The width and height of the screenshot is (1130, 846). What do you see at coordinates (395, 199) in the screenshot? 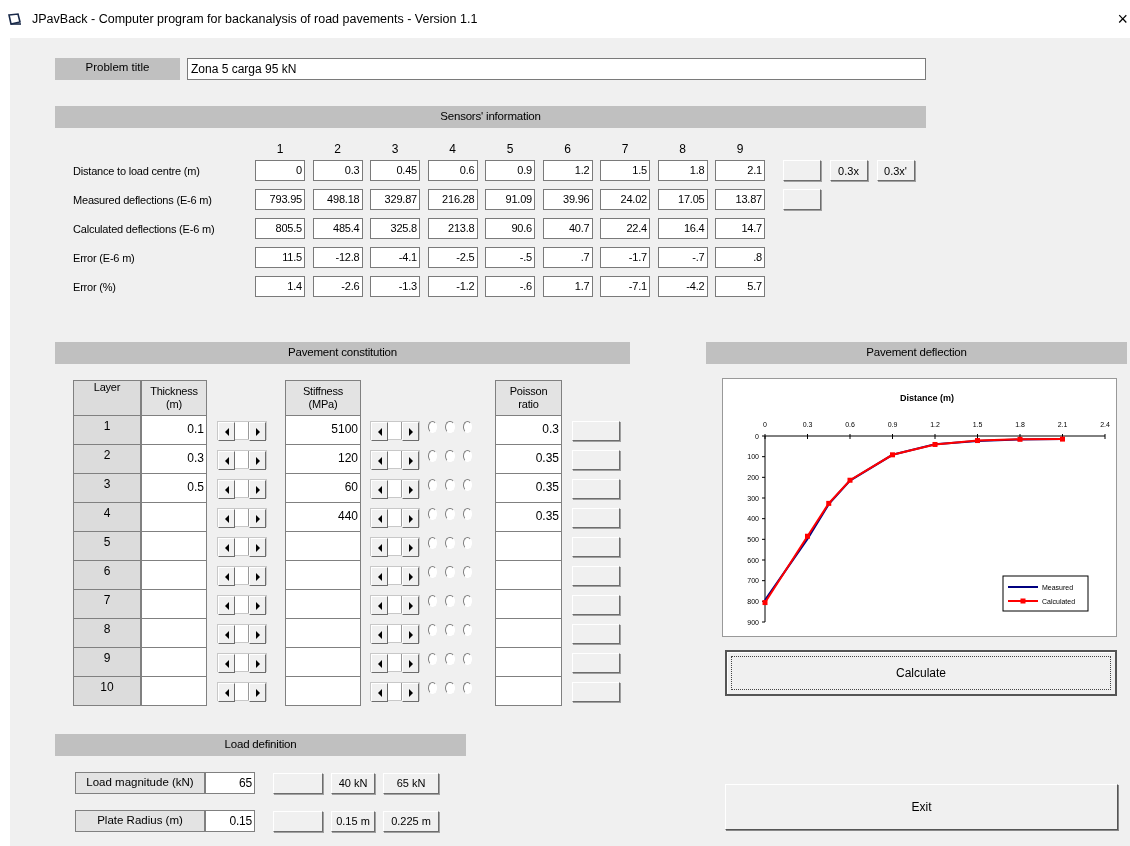
I see `value-field: 329.87` at bounding box center [395, 199].